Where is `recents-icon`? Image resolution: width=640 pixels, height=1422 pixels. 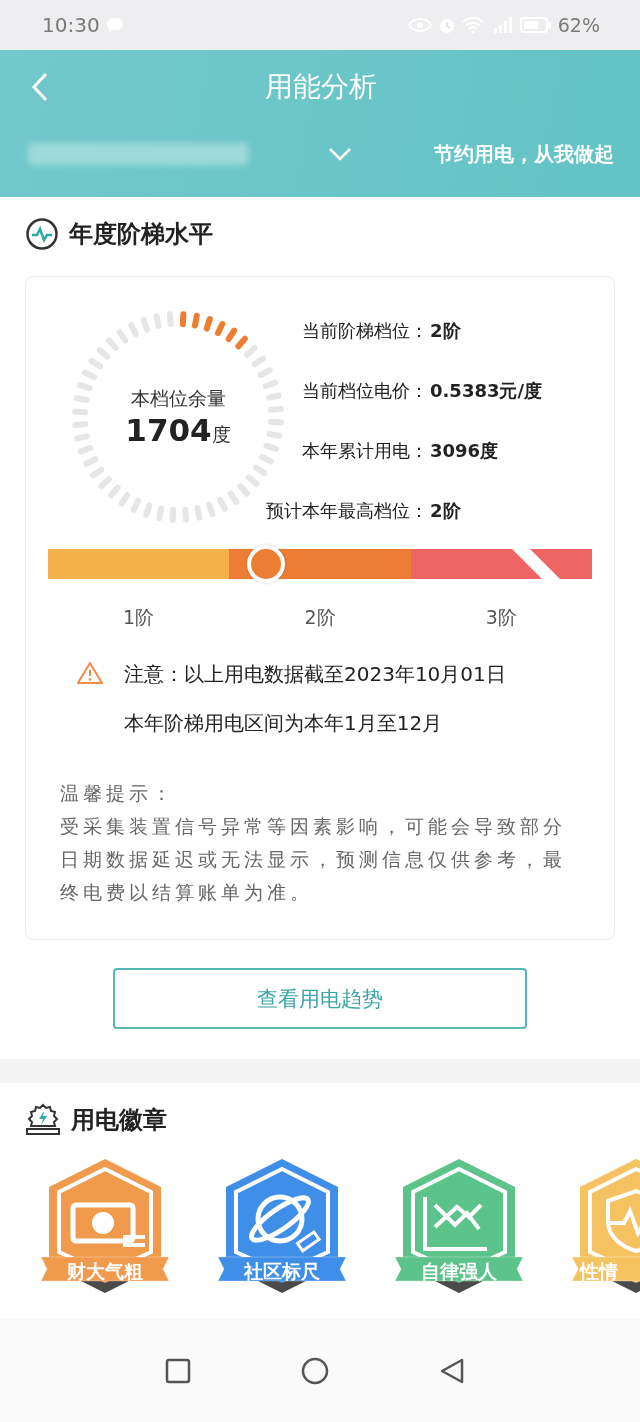
recents-icon is located at coordinates (178, 1370).